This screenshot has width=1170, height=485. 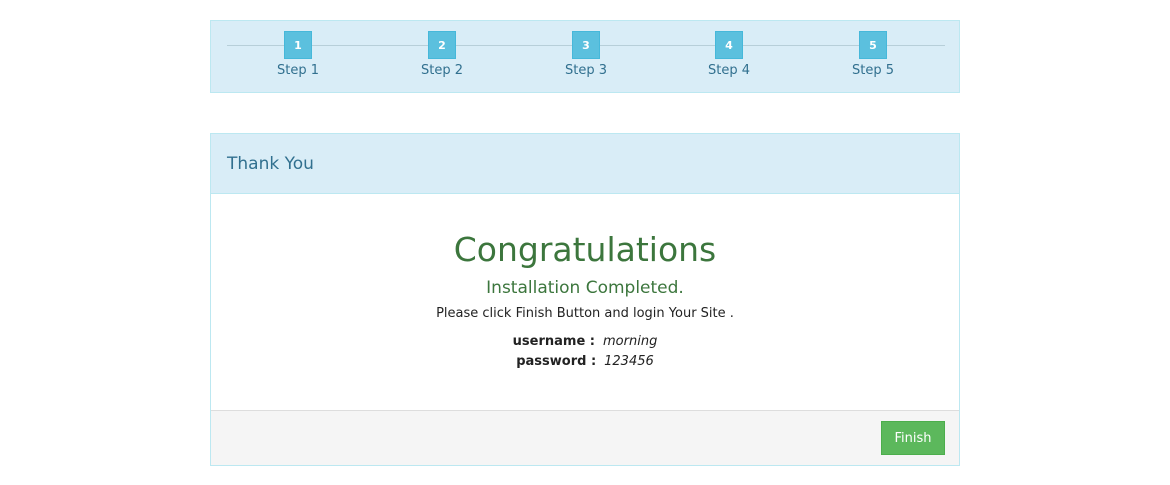 I want to click on panel-heading: Thank You, so click(x=585, y=164).